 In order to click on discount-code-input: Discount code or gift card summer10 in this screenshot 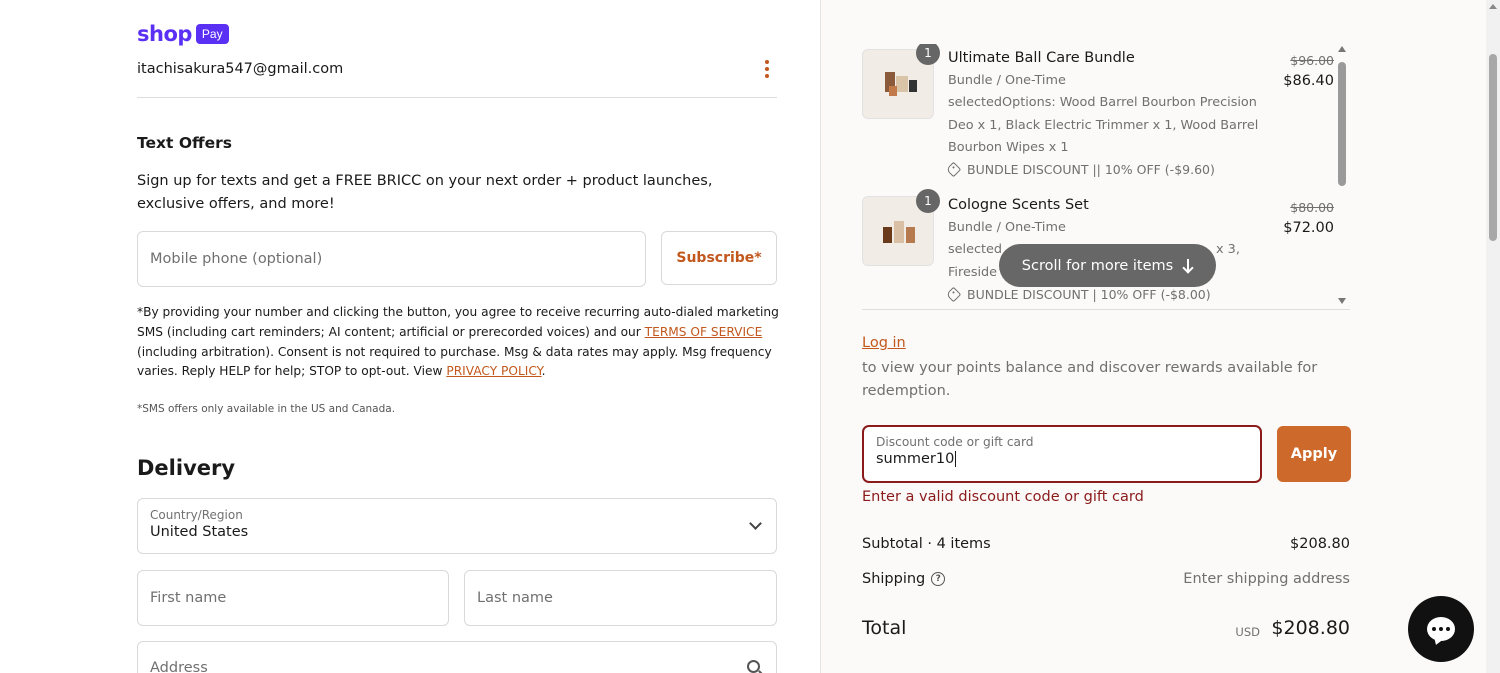, I will do `click(1062, 454)`.